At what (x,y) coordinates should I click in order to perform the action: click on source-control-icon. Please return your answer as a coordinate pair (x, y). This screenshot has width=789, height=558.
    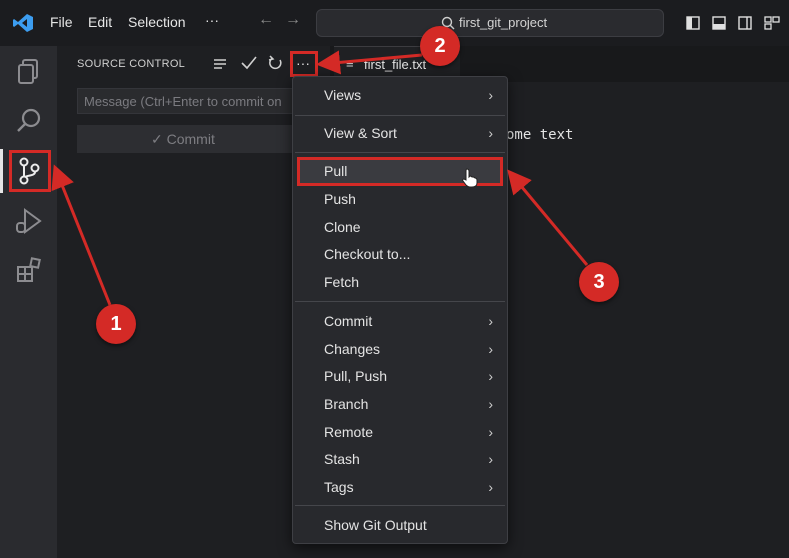
    Looking at the image, I should click on (29, 171).